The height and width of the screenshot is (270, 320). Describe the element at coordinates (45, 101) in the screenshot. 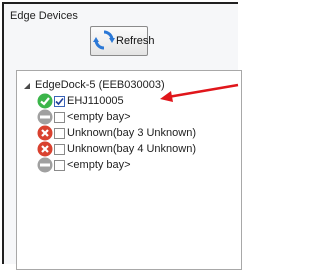

I see `ok-status-icon` at that location.